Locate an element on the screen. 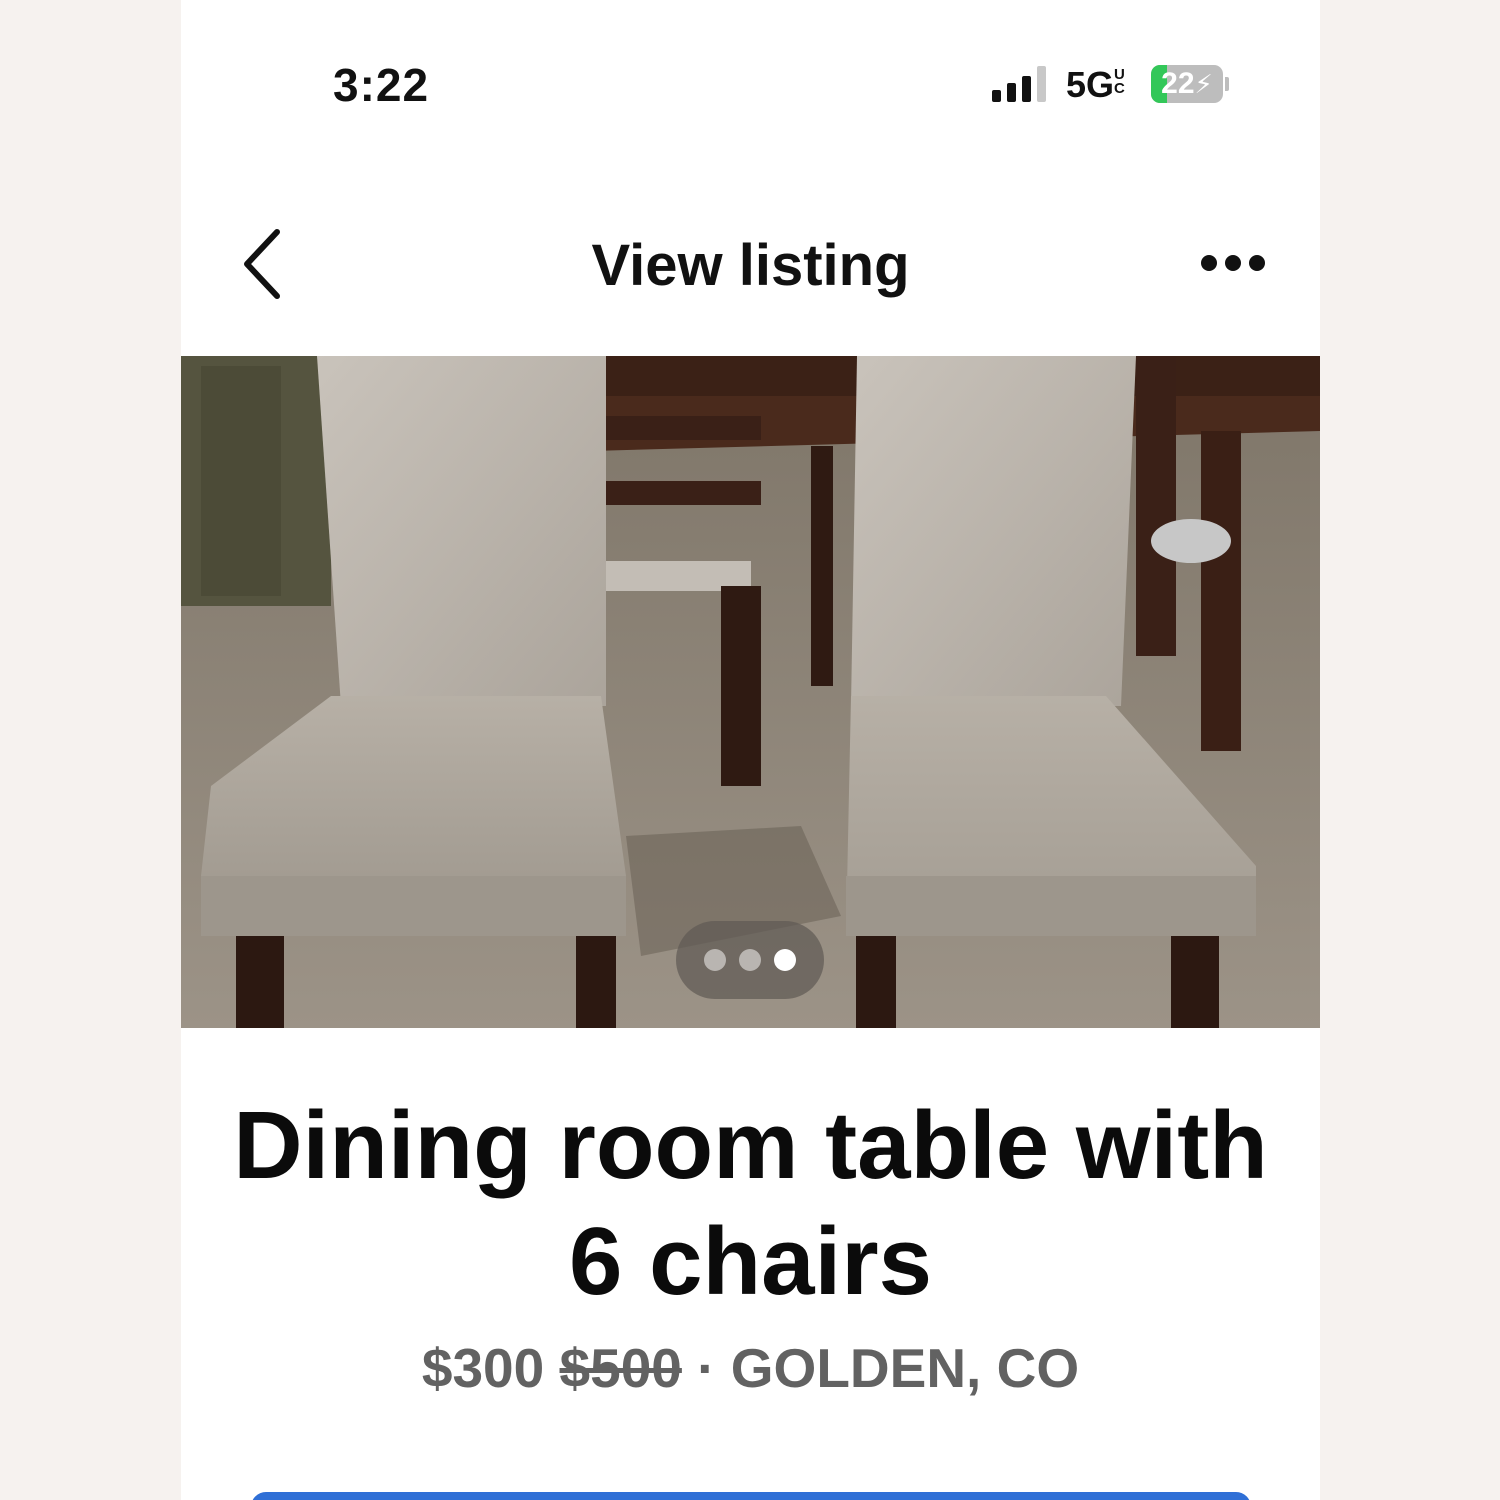 The width and height of the screenshot is (1500, 1500). more-options-button is located at coordinates (1233, 264).